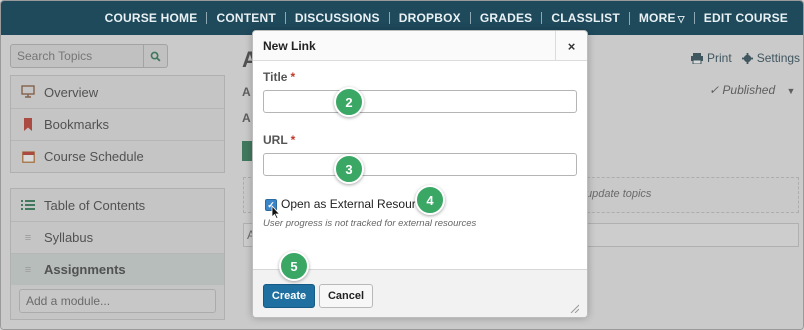 This screenshot has height=330, width=804. Describe the element at coordinates (276, 212) in the screenshot. I see `mouse-cursor-icon` at that location.